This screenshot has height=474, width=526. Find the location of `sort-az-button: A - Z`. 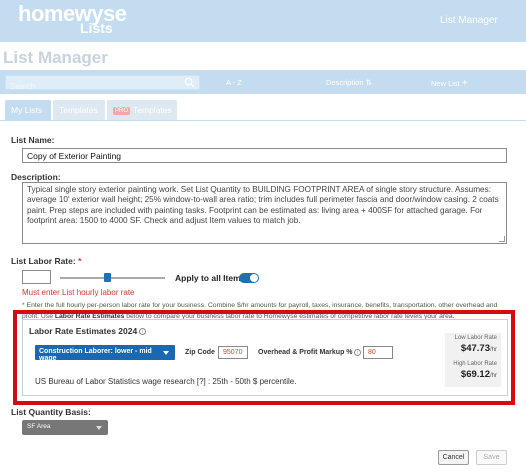

sort-az-button: A - Z is located at coordinates (234, 82).